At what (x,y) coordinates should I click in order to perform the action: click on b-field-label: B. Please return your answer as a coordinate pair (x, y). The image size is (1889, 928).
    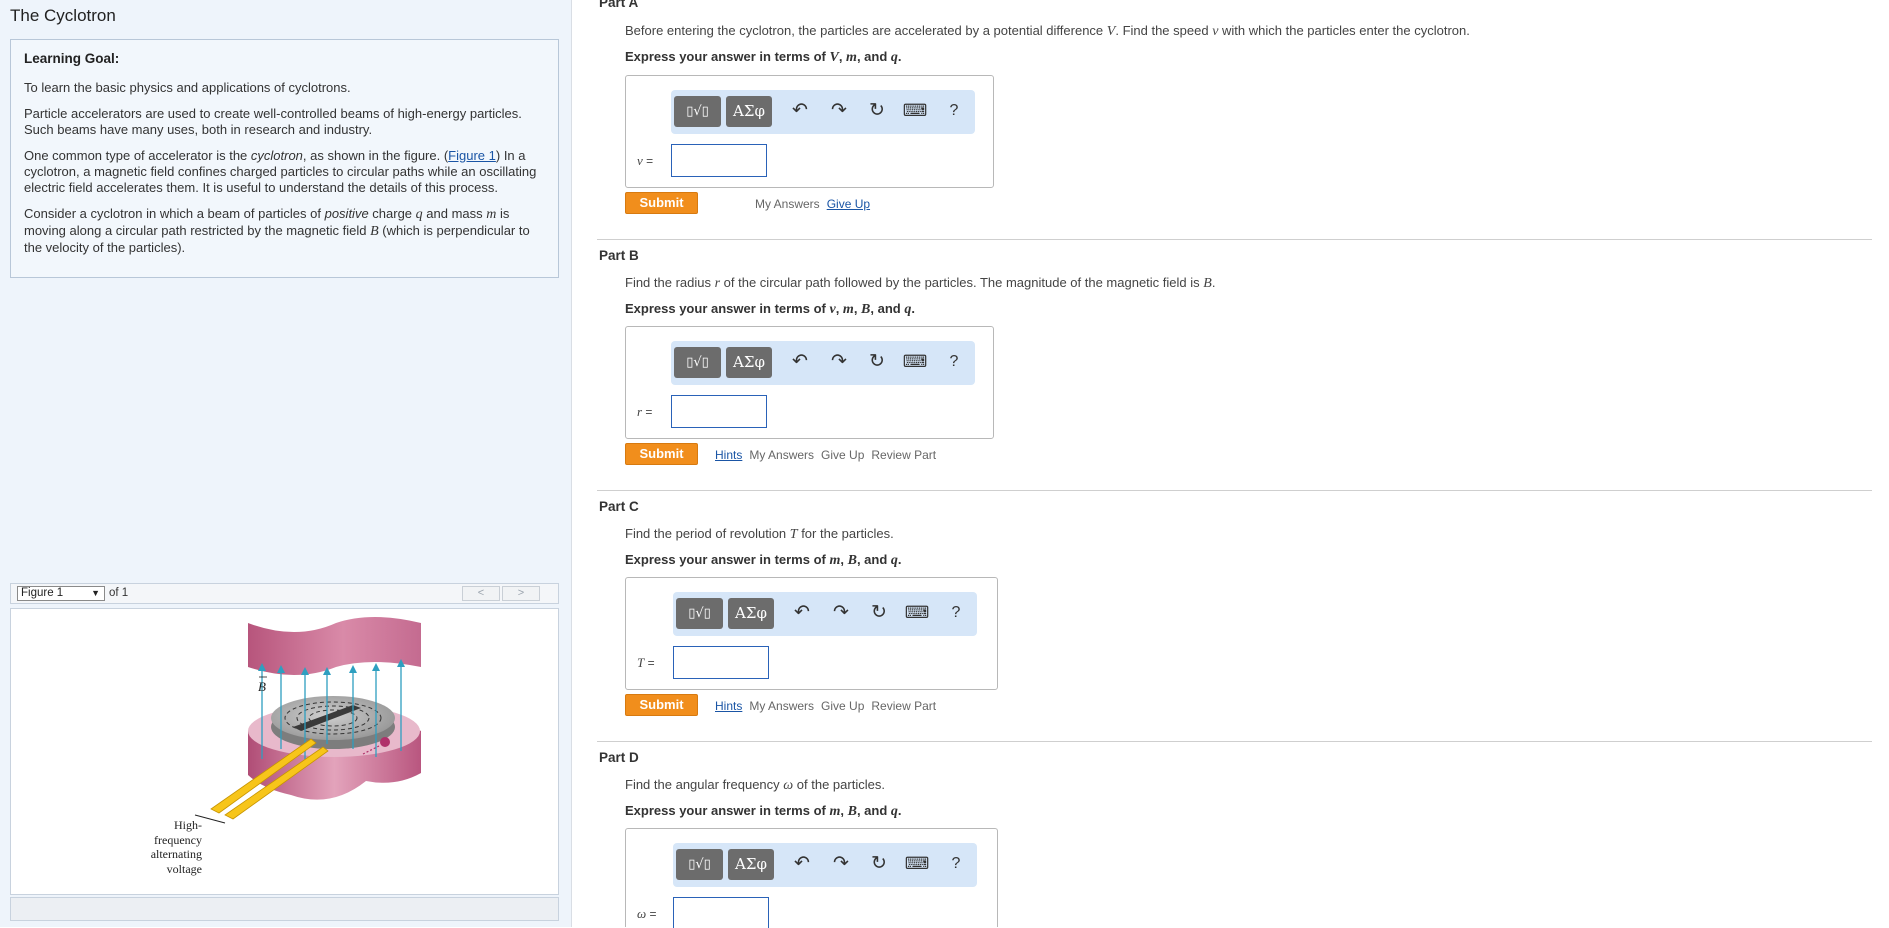
    Looking at the image, I should click on (262, 686).